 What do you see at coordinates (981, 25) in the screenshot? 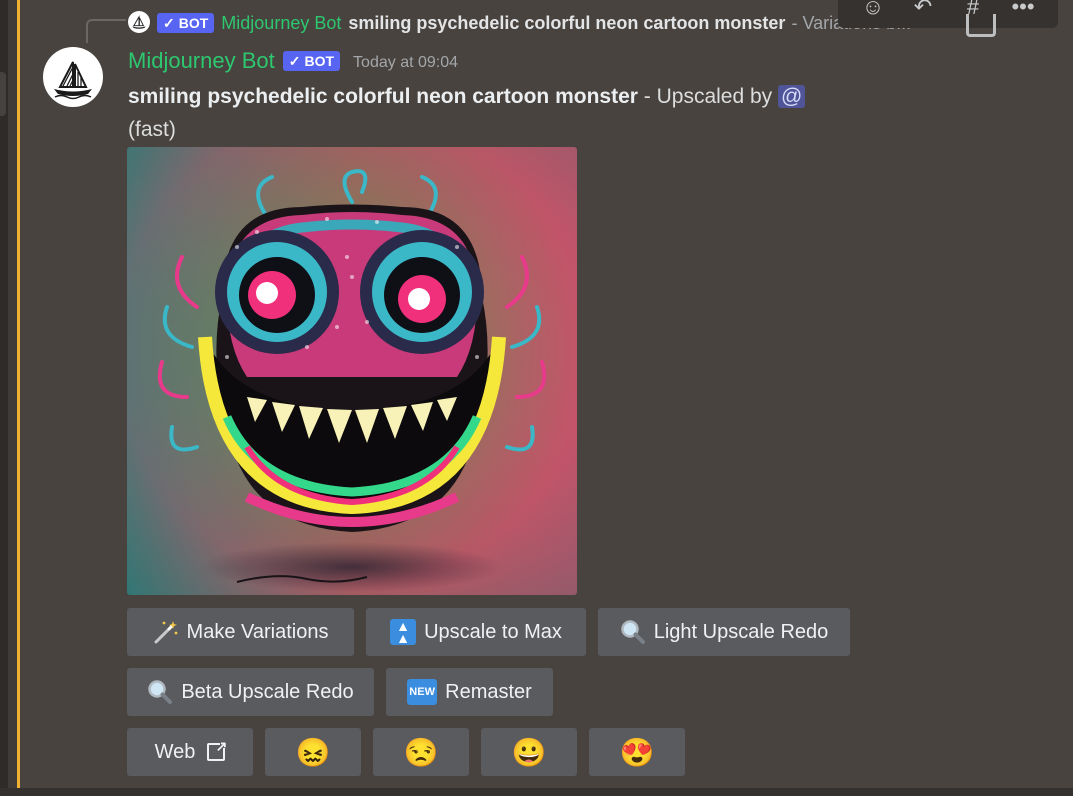
I see `thread-icon` at bounding box center [981, 25].